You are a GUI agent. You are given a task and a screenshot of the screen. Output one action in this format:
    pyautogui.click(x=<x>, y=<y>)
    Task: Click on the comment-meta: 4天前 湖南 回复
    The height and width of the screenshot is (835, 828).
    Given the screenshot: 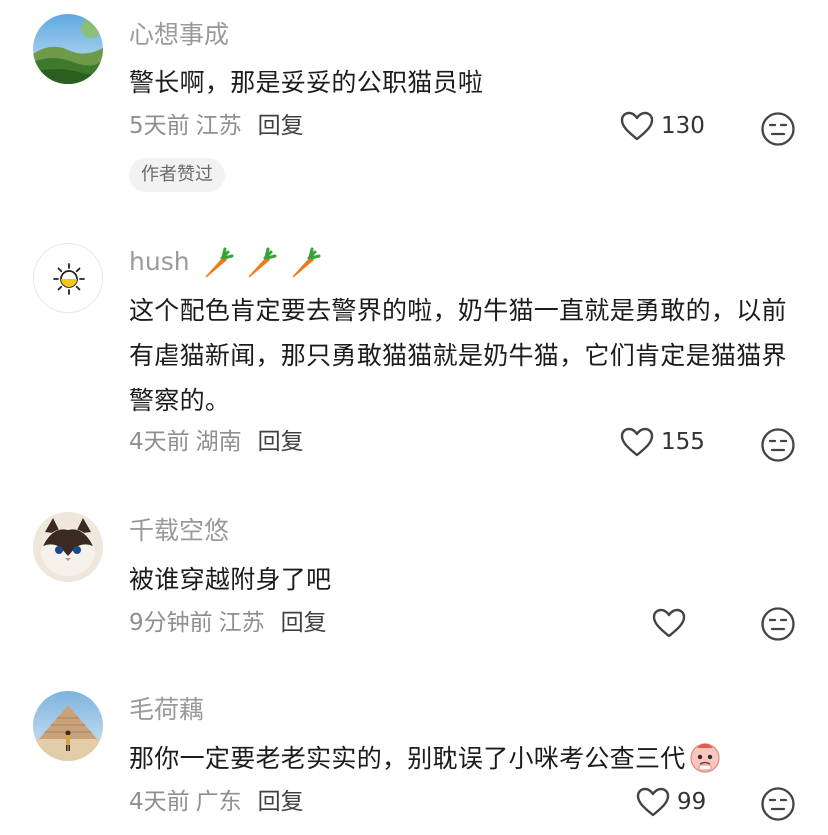 What is the action you would take?
    pyautogui.click(x=216, y=442)
    